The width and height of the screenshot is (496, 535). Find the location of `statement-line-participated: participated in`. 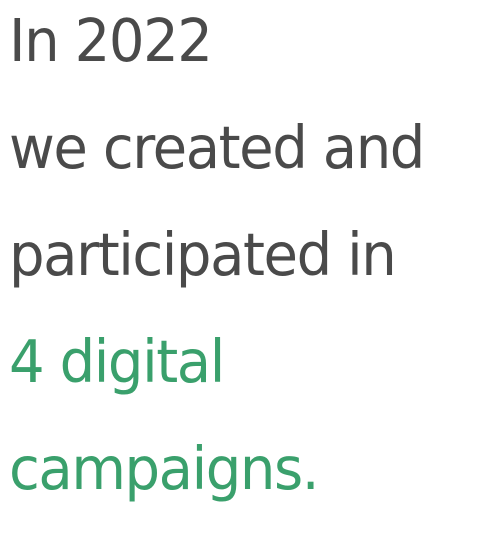

statement-line-participated: participated in is located at coordinates (203, 254).